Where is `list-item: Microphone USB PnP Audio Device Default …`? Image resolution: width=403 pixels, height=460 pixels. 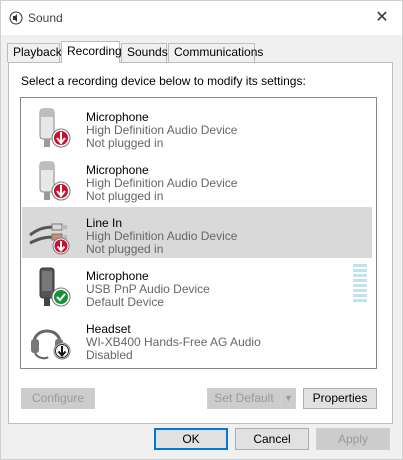
list-item: Microphone USB PnP Audio Device Default … is located at coordinates (197, 285).